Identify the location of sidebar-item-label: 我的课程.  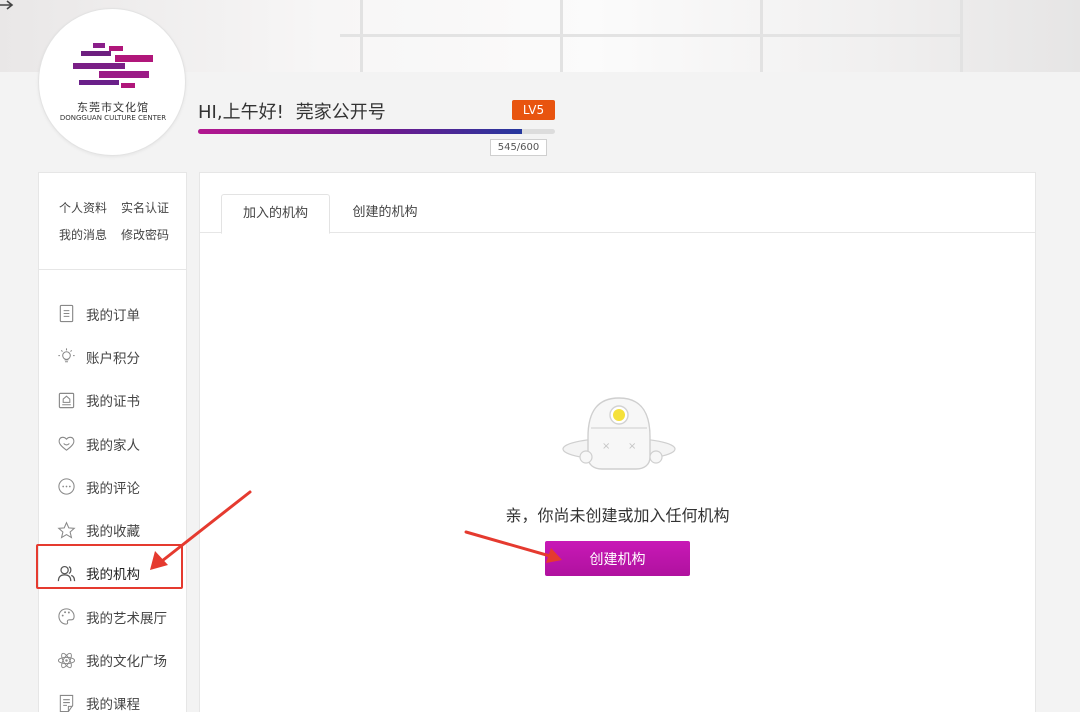
(113, 704).